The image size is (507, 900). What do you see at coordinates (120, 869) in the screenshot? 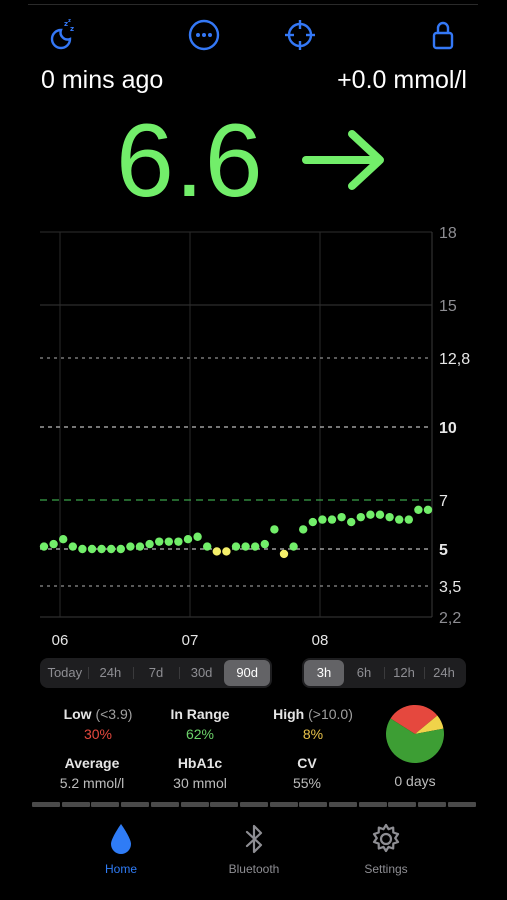
I see `tab-home-label: Home` at bounding box center [120, 869].